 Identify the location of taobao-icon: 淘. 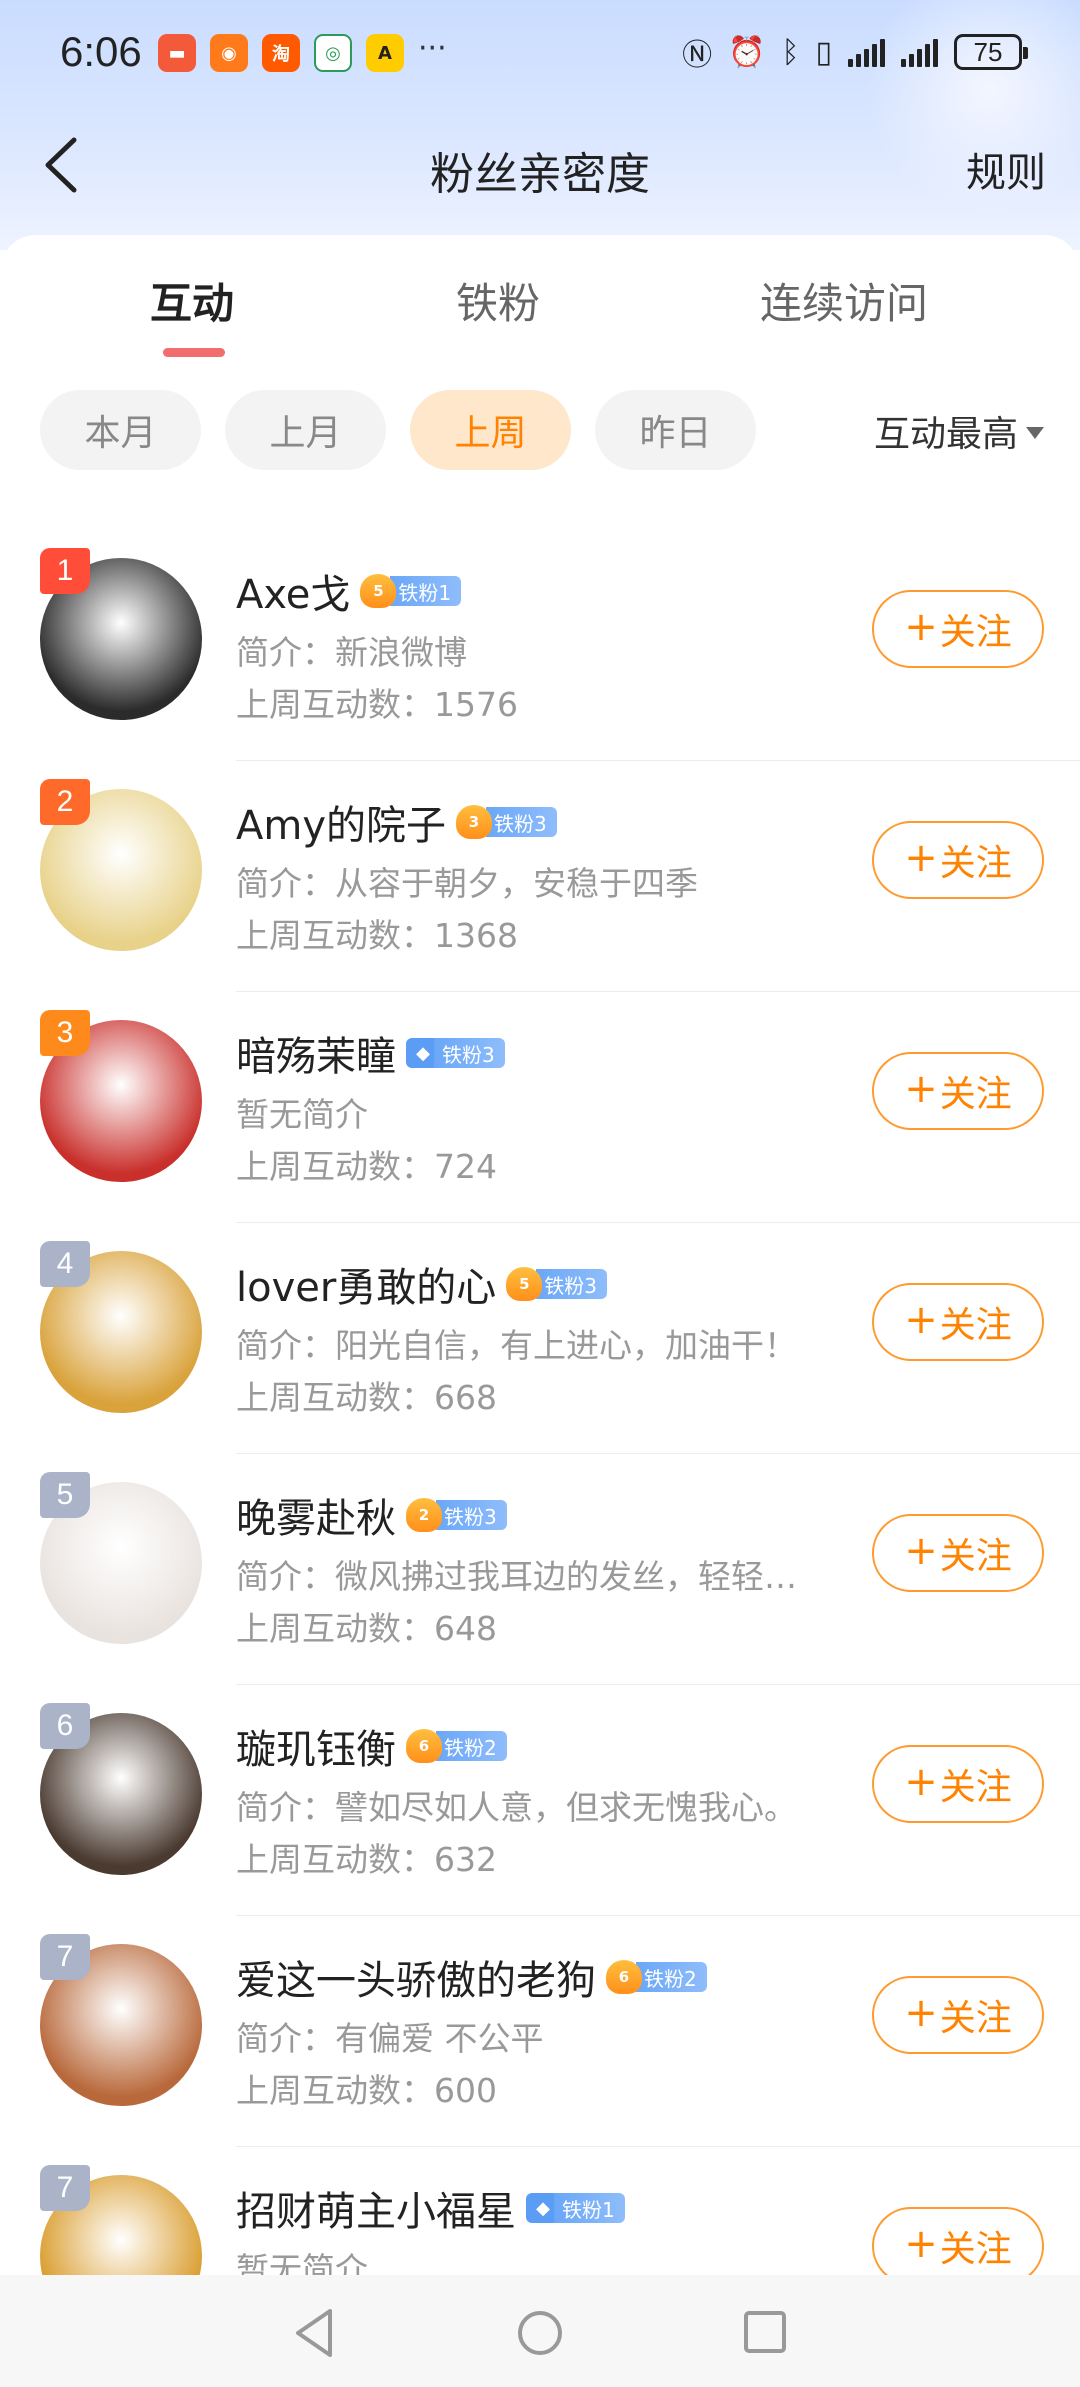
(281, 53).